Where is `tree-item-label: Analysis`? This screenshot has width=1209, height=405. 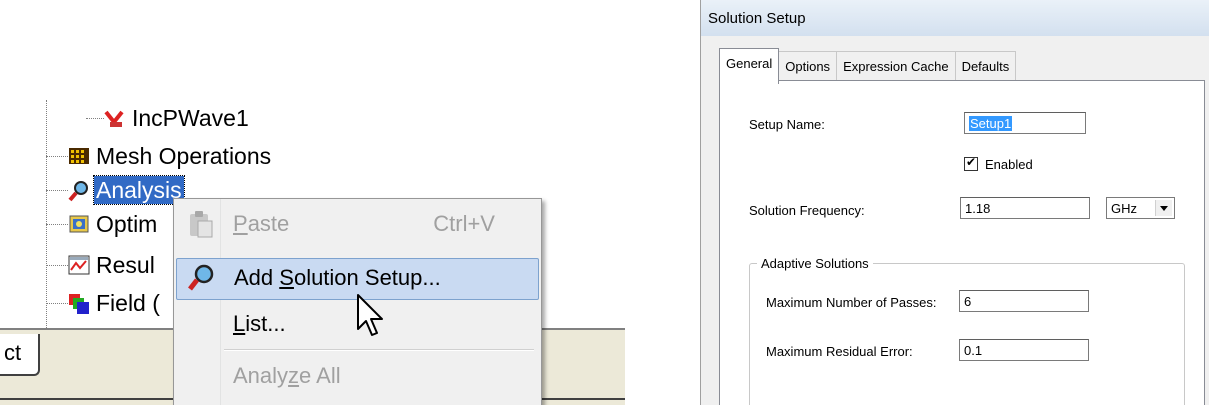
tree-item-label: Analysis is located at coordinates (139, 190).